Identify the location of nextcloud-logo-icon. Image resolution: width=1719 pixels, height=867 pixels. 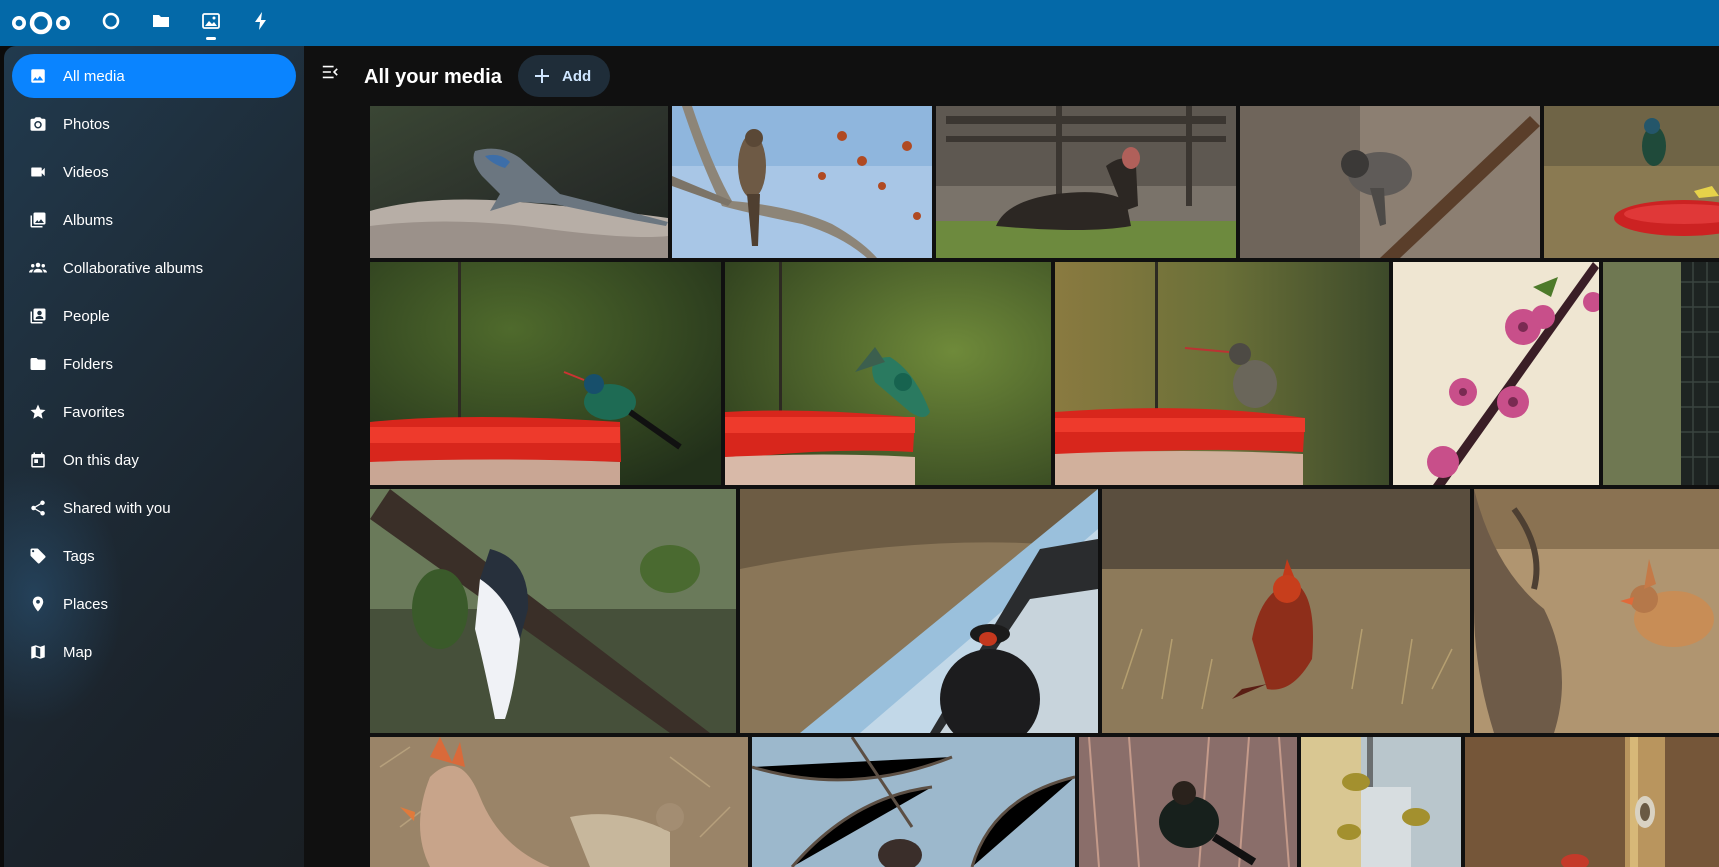
(41, 23).